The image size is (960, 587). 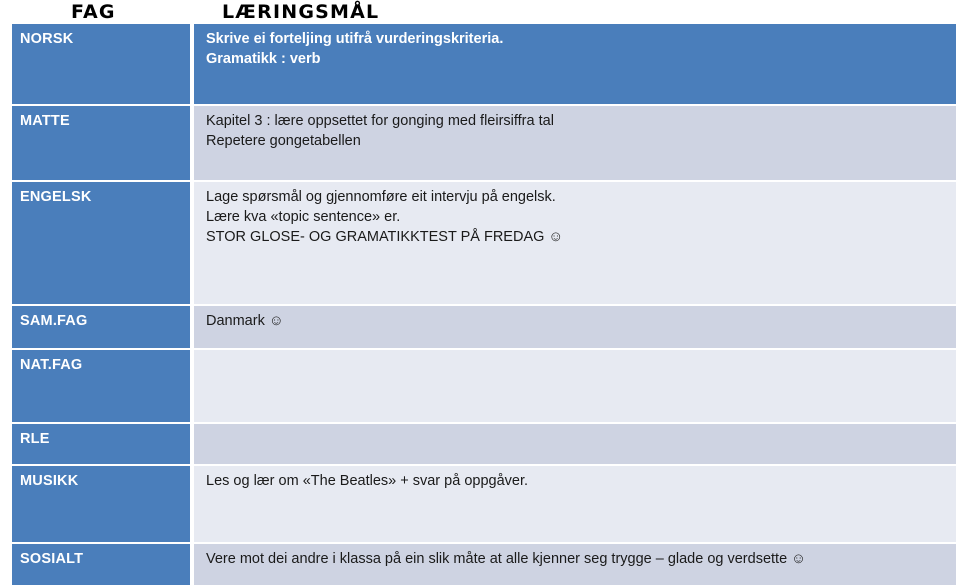 I want to click on subject-label: SOSIALT, so click(x=52, y=559).